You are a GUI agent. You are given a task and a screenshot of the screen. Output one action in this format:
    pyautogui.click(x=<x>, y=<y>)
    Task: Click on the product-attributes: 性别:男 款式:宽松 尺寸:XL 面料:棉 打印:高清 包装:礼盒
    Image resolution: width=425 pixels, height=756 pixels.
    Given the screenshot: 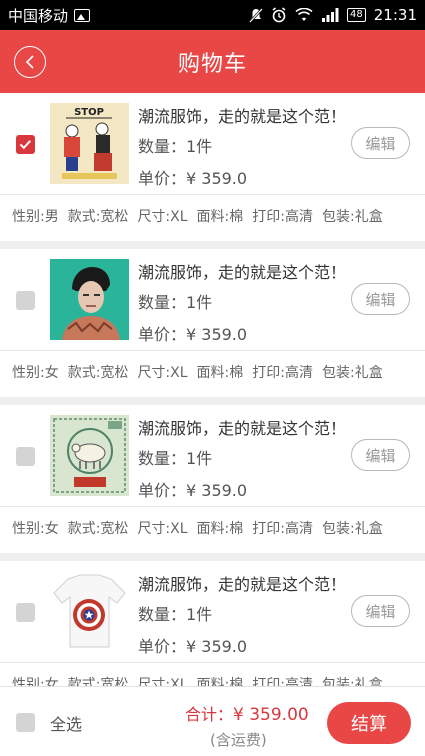 What is the action you would take?
    pyautogui.click(x=202, y=216)
    